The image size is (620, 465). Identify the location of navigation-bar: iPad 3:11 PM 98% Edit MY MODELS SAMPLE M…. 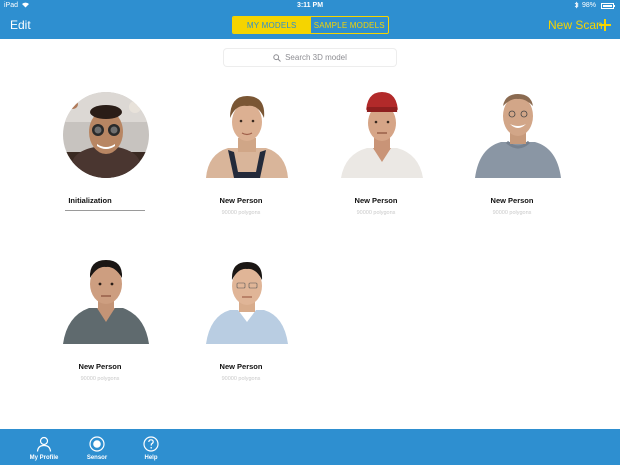
(310, 19).